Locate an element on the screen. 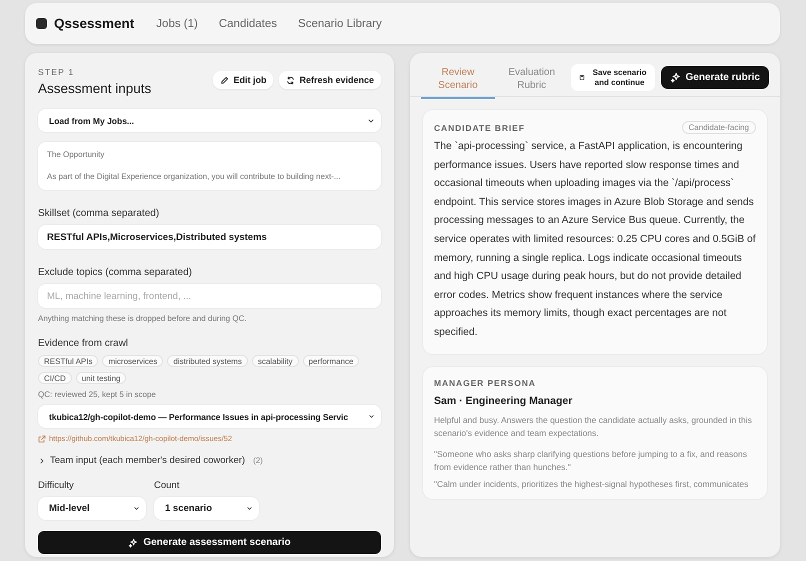  field-label: Exclude topics (comma separated) is located at coordinates (115, 272).